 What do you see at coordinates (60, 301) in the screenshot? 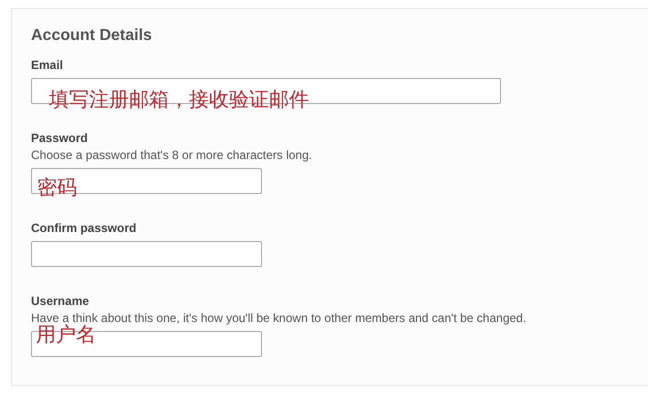
I see `field-label: Username` at bounding box center [60, 301].